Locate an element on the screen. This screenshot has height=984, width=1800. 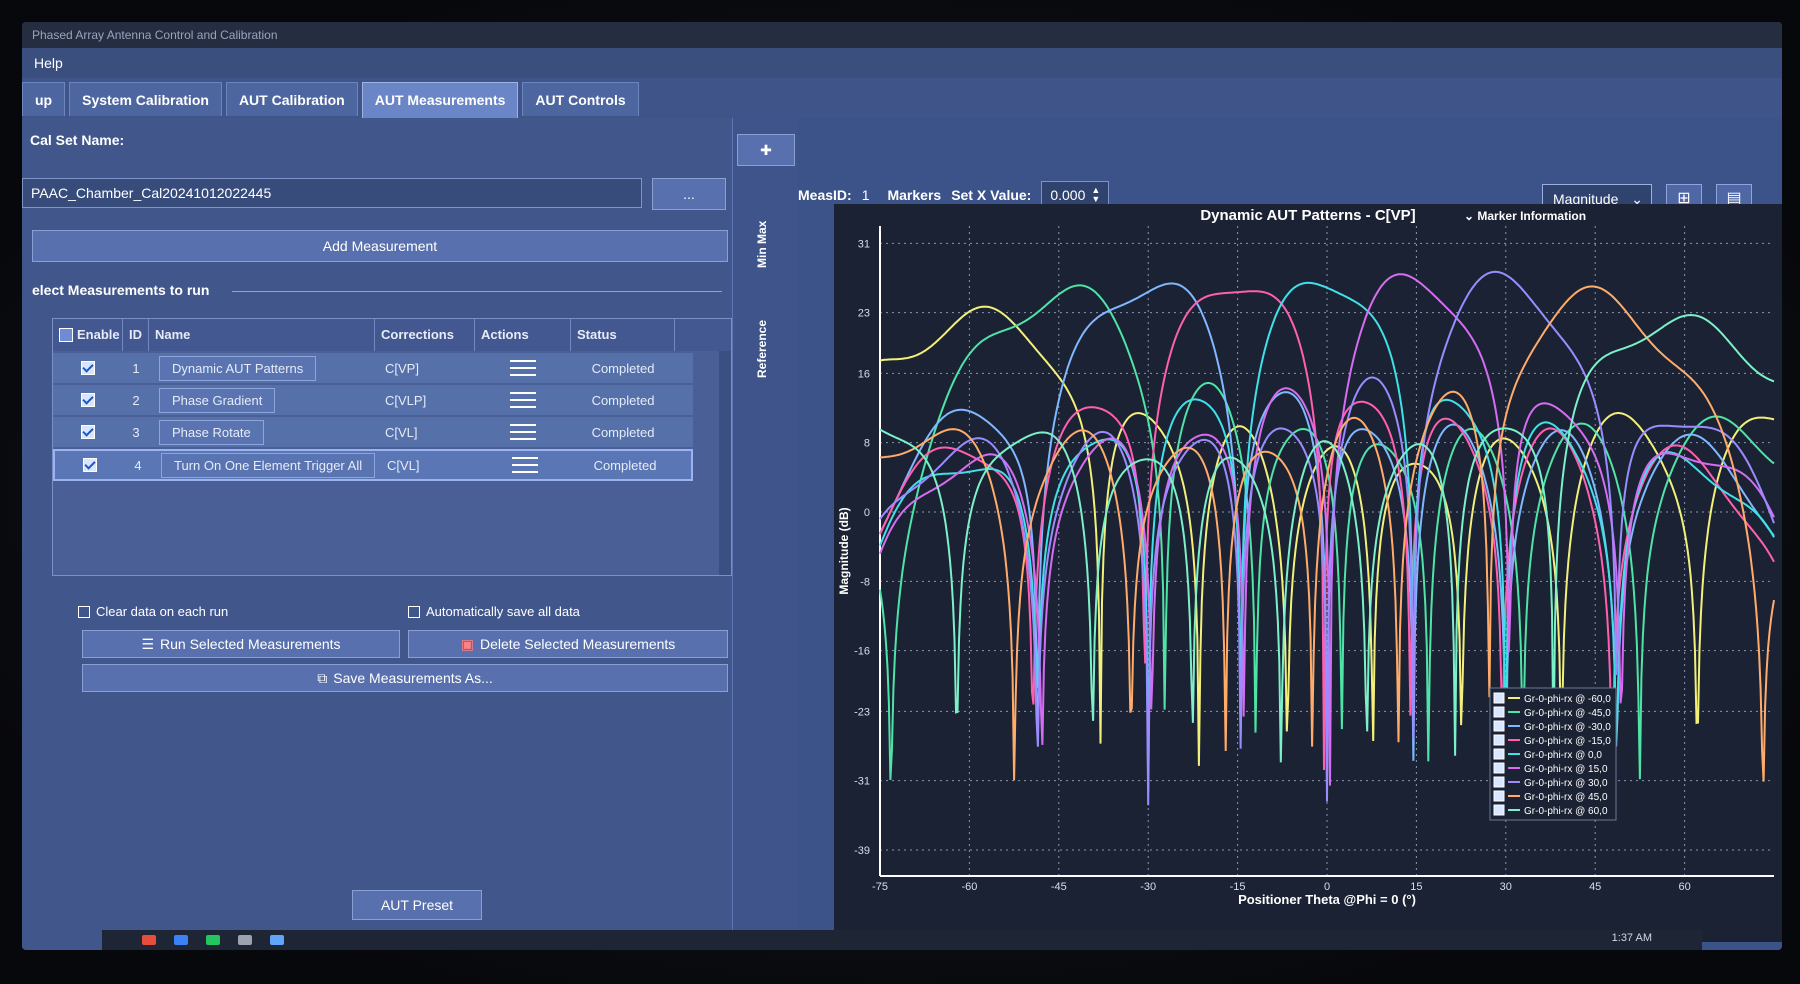
cal-set-field: PAAC_Chamber_Cal20241012022445 is located at coordinates (332, 193).